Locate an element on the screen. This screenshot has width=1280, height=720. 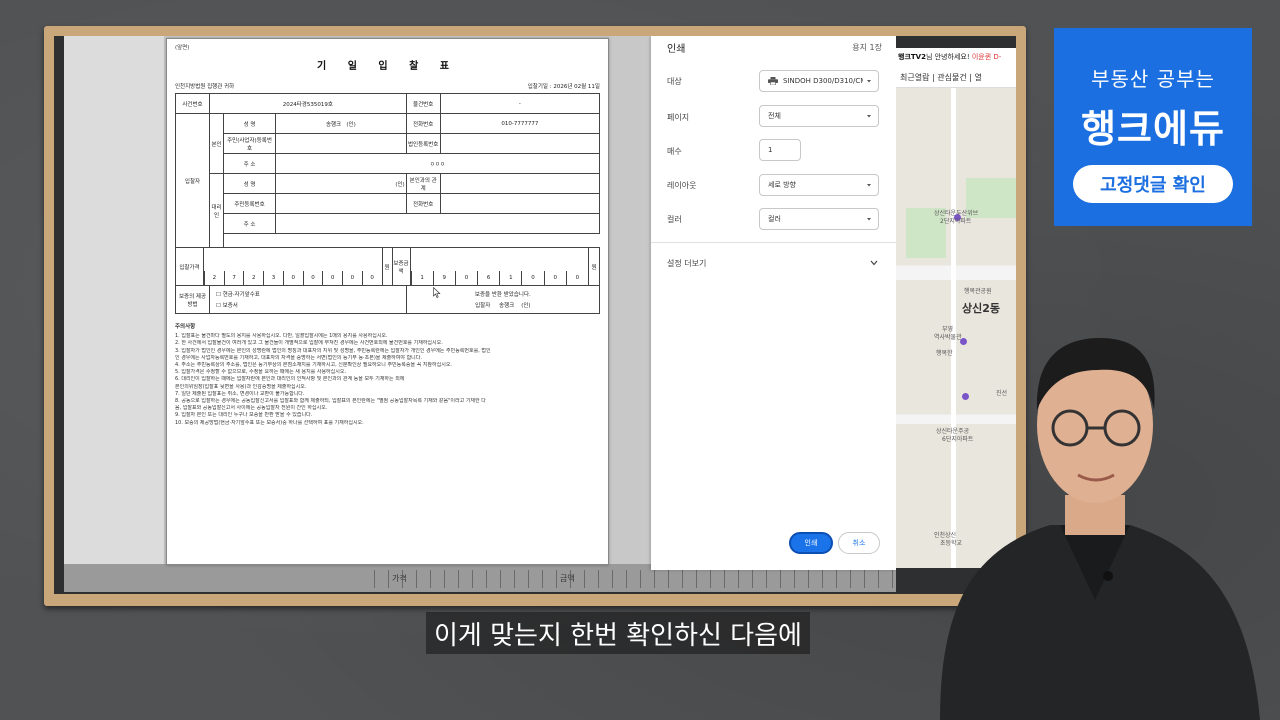
color-select: 컬러 is located at coordinates (819, 219).